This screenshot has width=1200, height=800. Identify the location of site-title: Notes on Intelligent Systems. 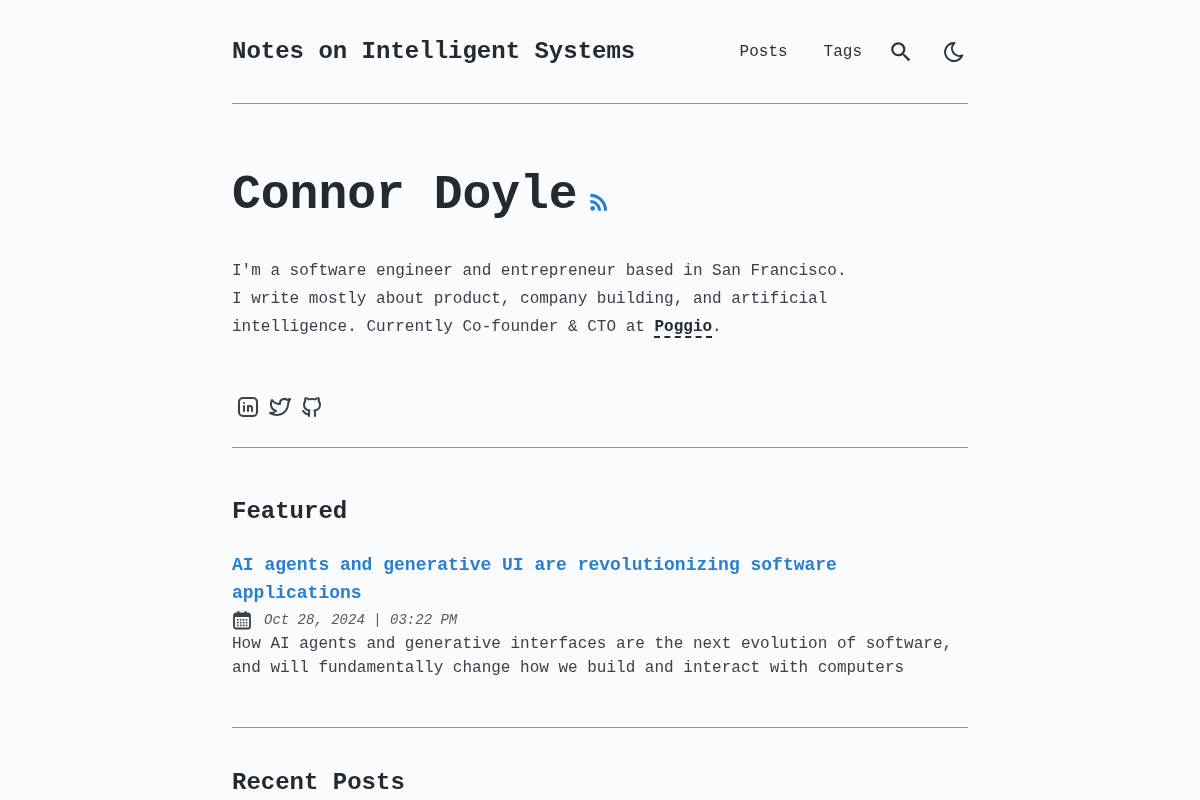
(434, 51).